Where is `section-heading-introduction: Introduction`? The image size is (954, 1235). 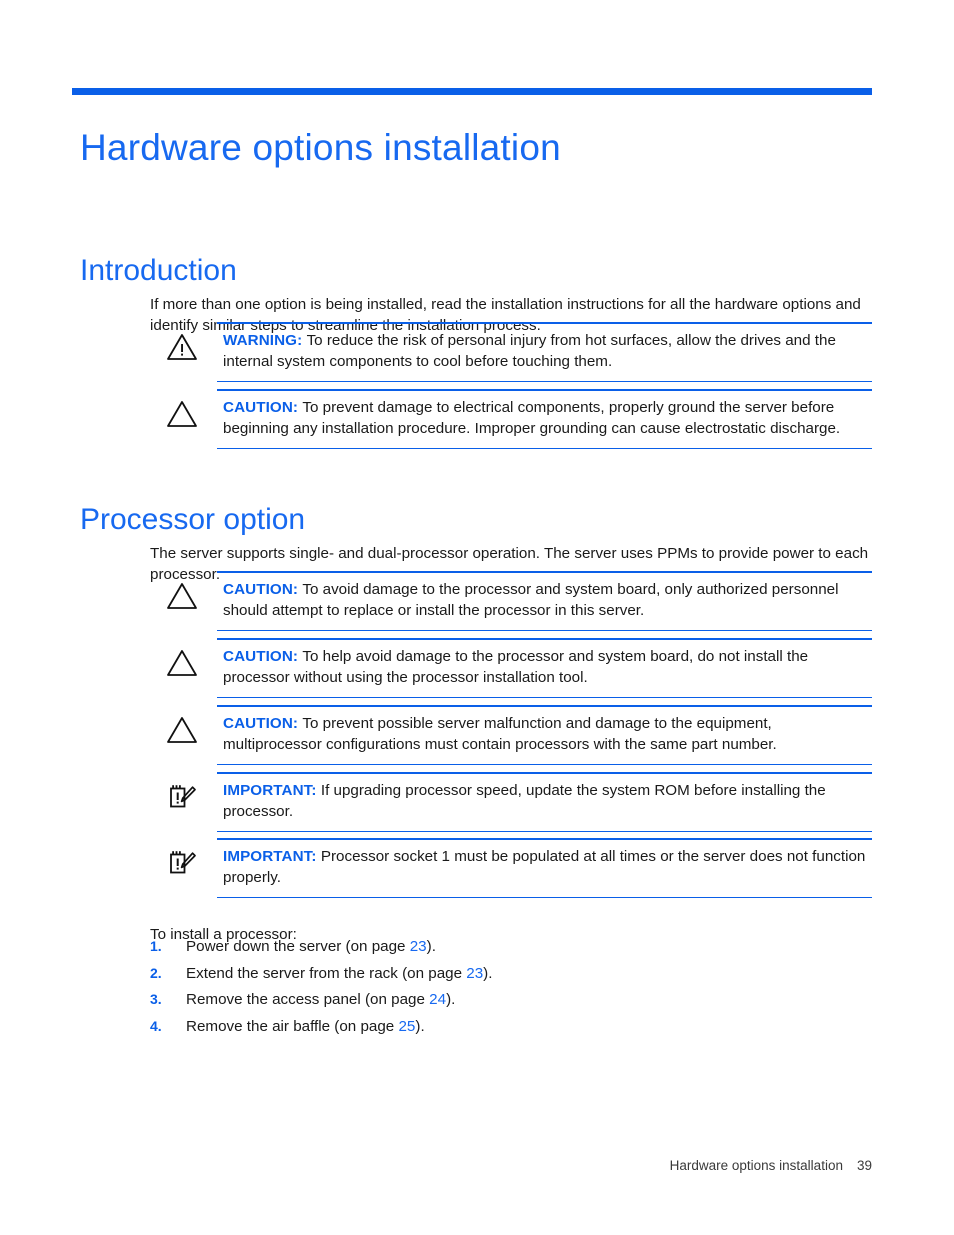
section-heading-introduction: Introduction is located at coordinates (158, 270).